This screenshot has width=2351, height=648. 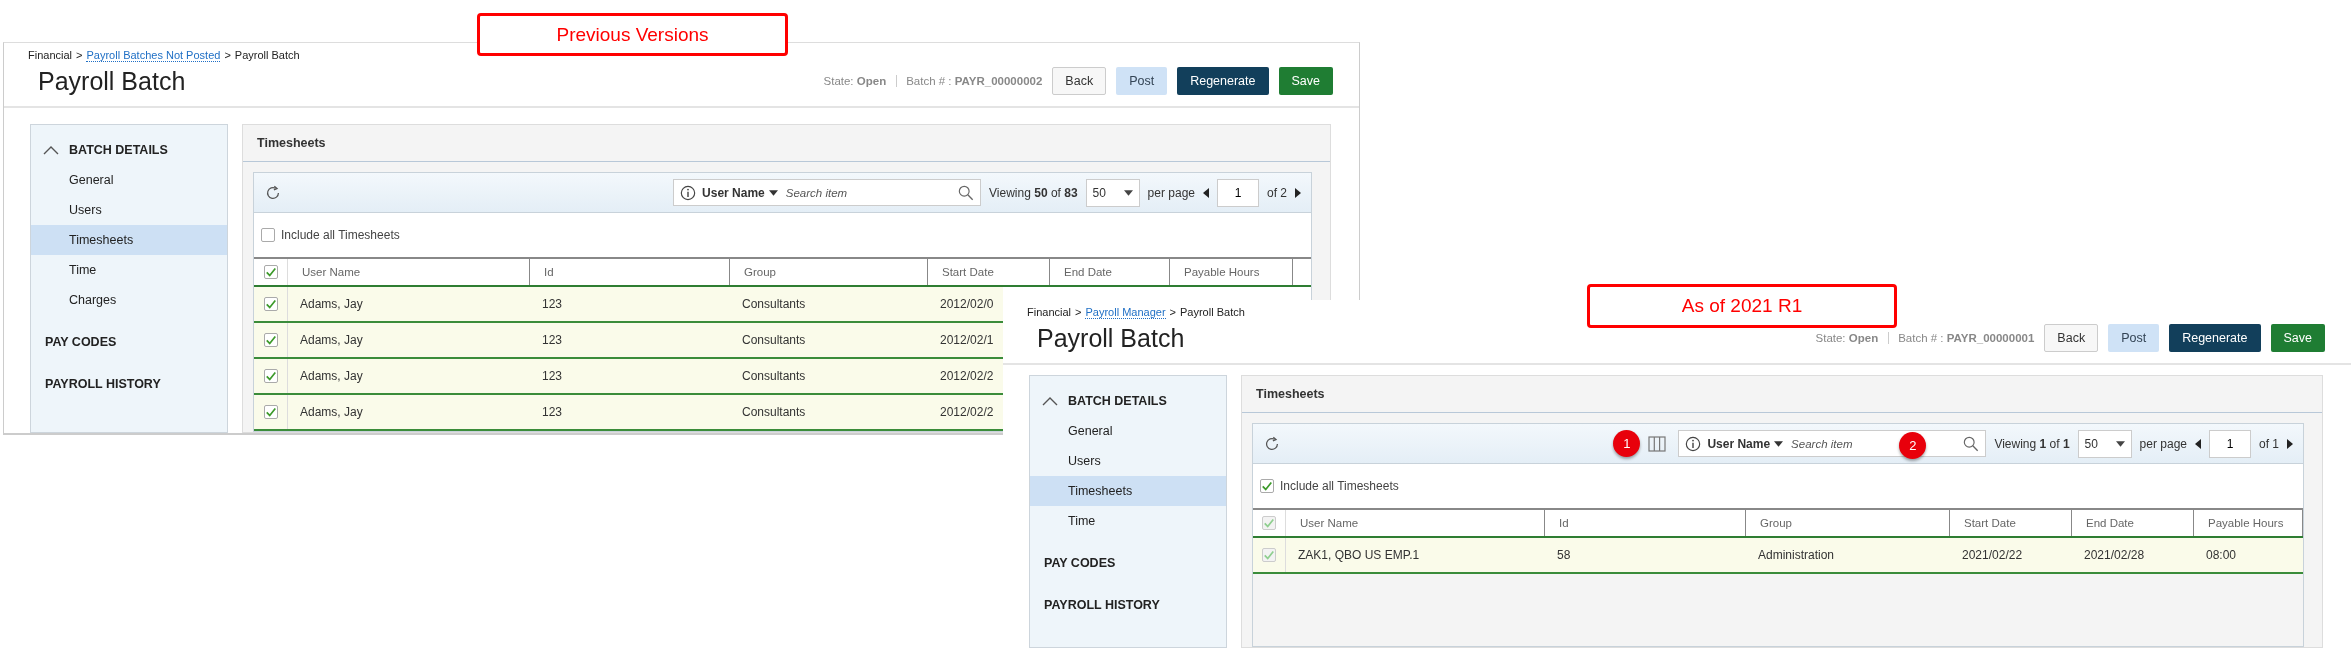 What do you see at coordinates (2114, 555) in the screenshot?
I see `table-cell: 2021/02/28` at bounding box center [2114, 555].